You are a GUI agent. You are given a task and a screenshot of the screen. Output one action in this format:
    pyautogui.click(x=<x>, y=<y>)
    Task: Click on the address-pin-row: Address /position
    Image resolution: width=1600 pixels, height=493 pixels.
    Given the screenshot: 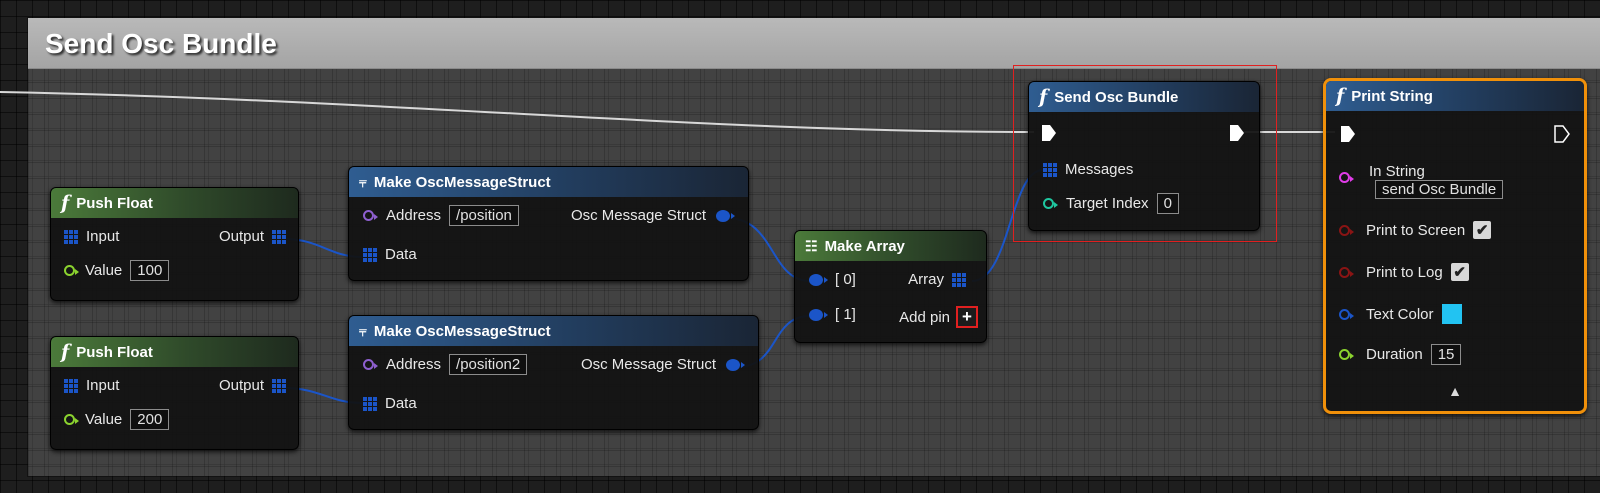 What is the action you would take?
    pyautogui.click(x=441, y=215)
    